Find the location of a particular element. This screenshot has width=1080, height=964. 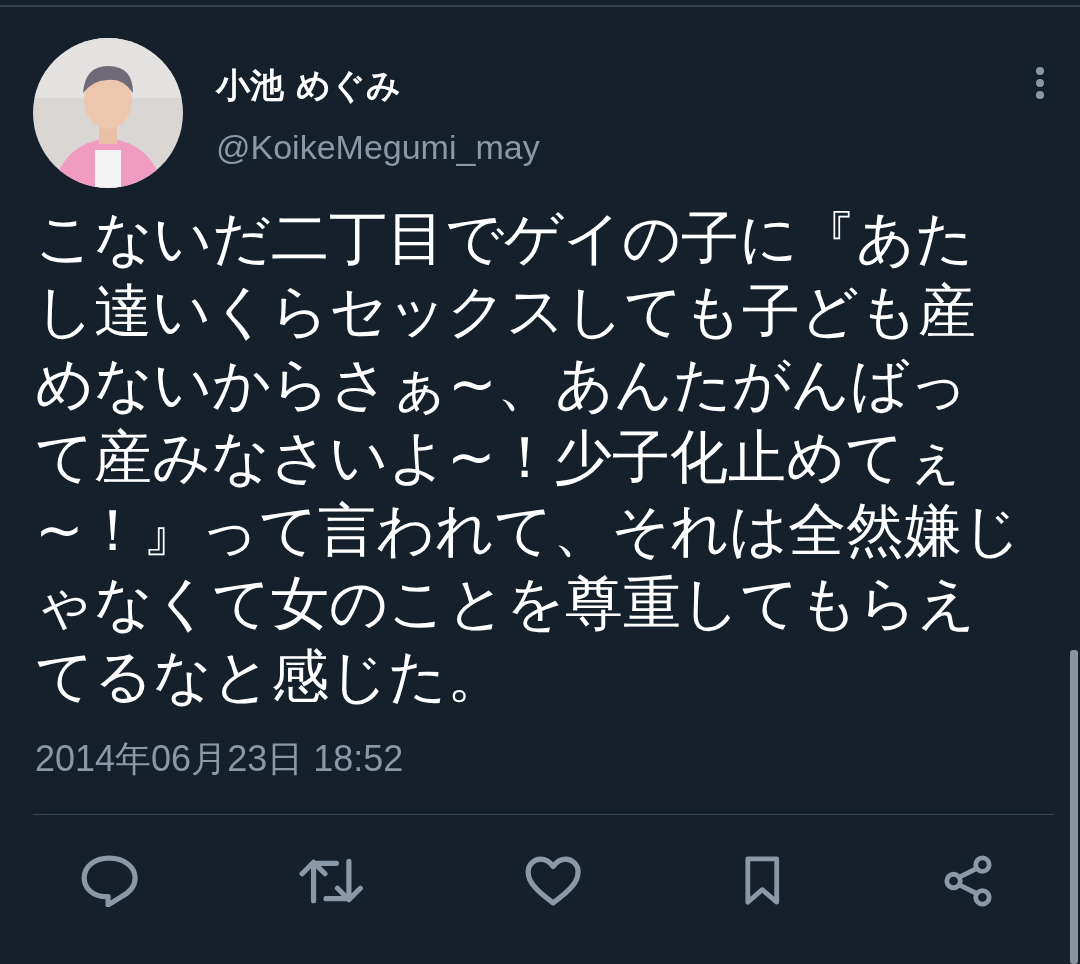

heart-icon is located at coordinates (553, 881).